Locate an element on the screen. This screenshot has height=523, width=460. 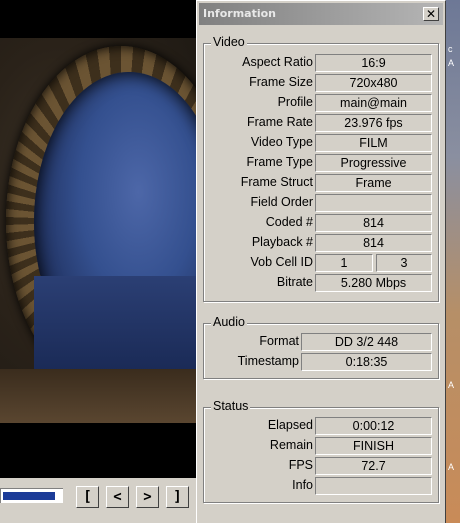
coded-label: Coded # is located at coordinates (289, 222).